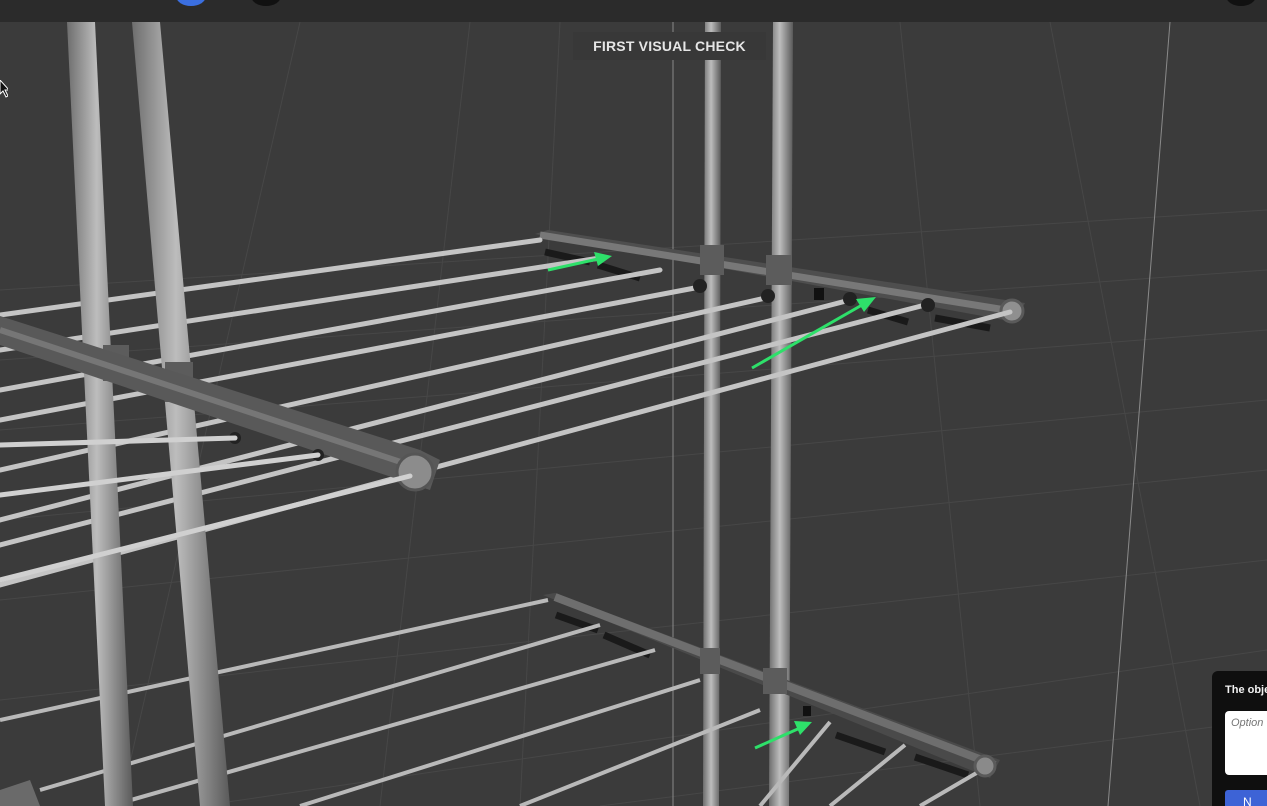  I want to click on cursor-icon, so click(4, 89).